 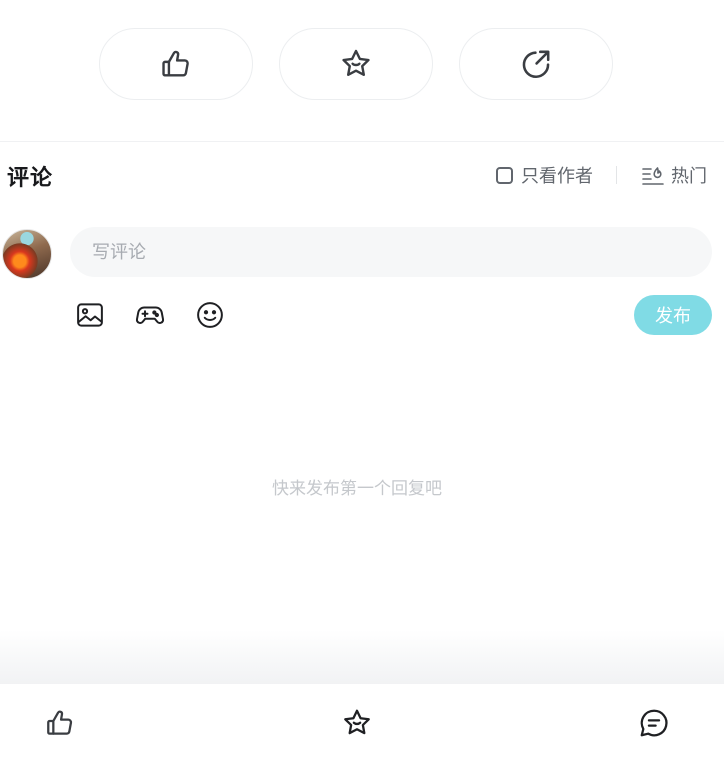 I want to click on chat-bubble-icon, so click(x=654, y=723).